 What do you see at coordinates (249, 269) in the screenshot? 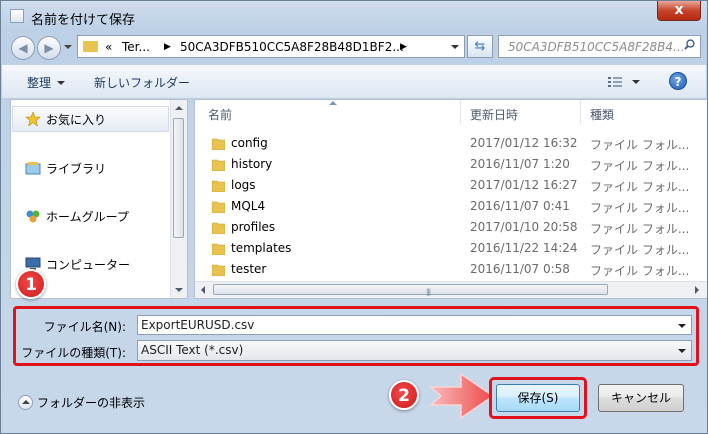
I see `file-name: tester` at bounding box center [249, 269].